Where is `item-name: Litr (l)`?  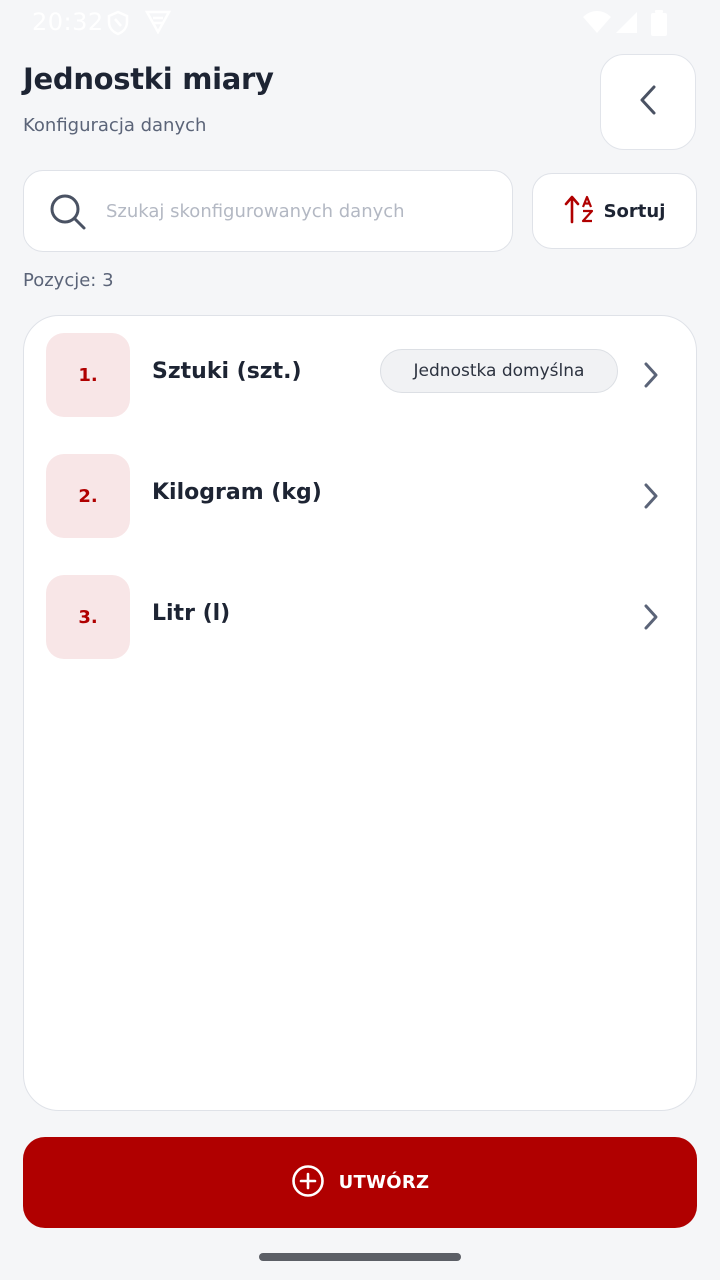
item-name: Litr (l) is located at coordinates (191, 613).